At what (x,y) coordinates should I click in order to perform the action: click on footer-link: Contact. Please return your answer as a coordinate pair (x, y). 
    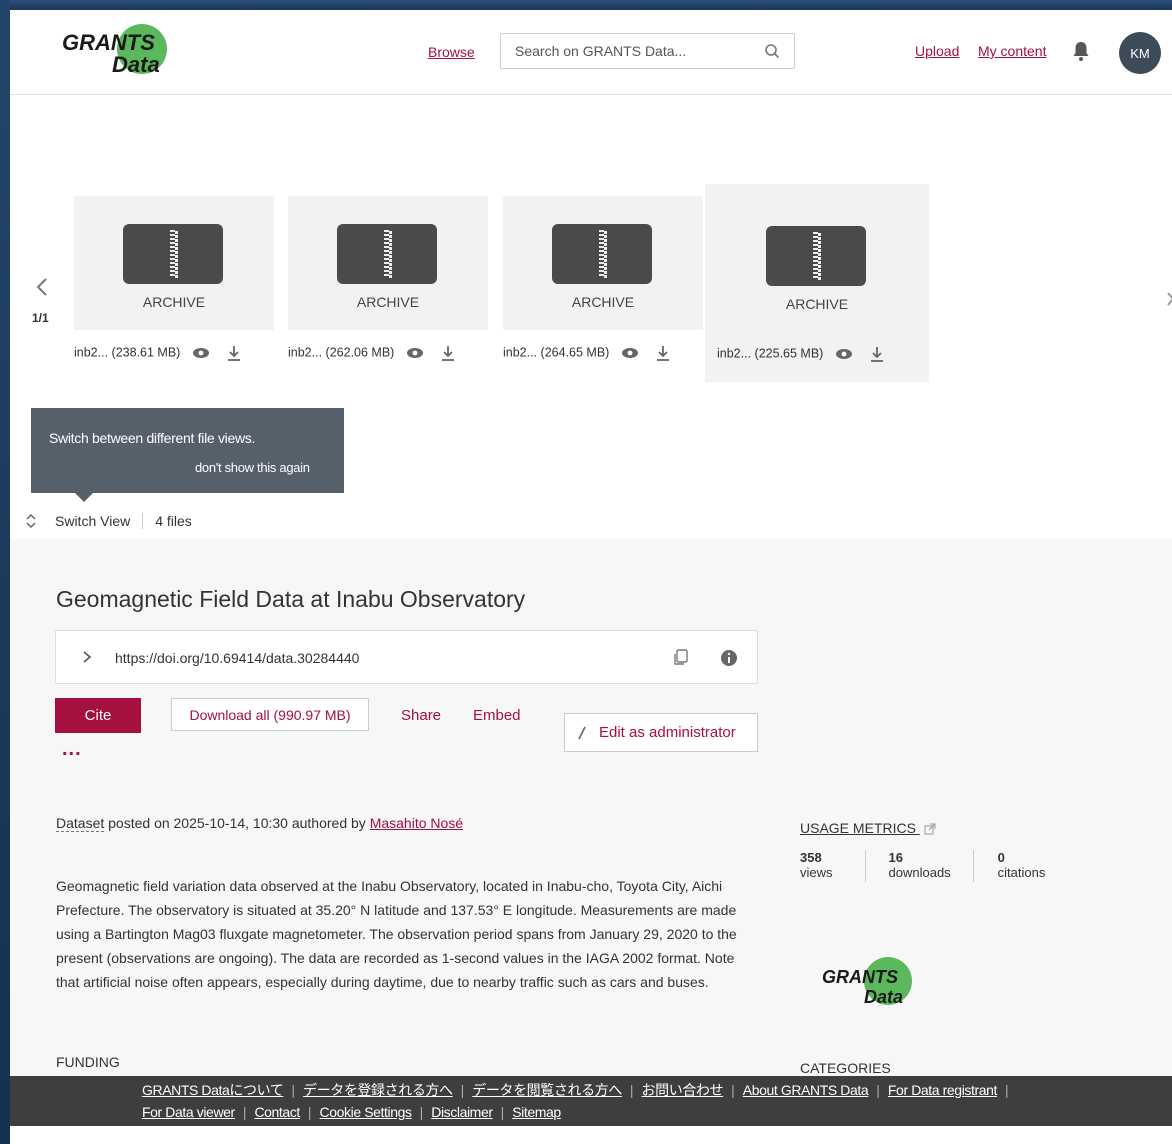
    Looking at the image, I should click on (277, 1112).